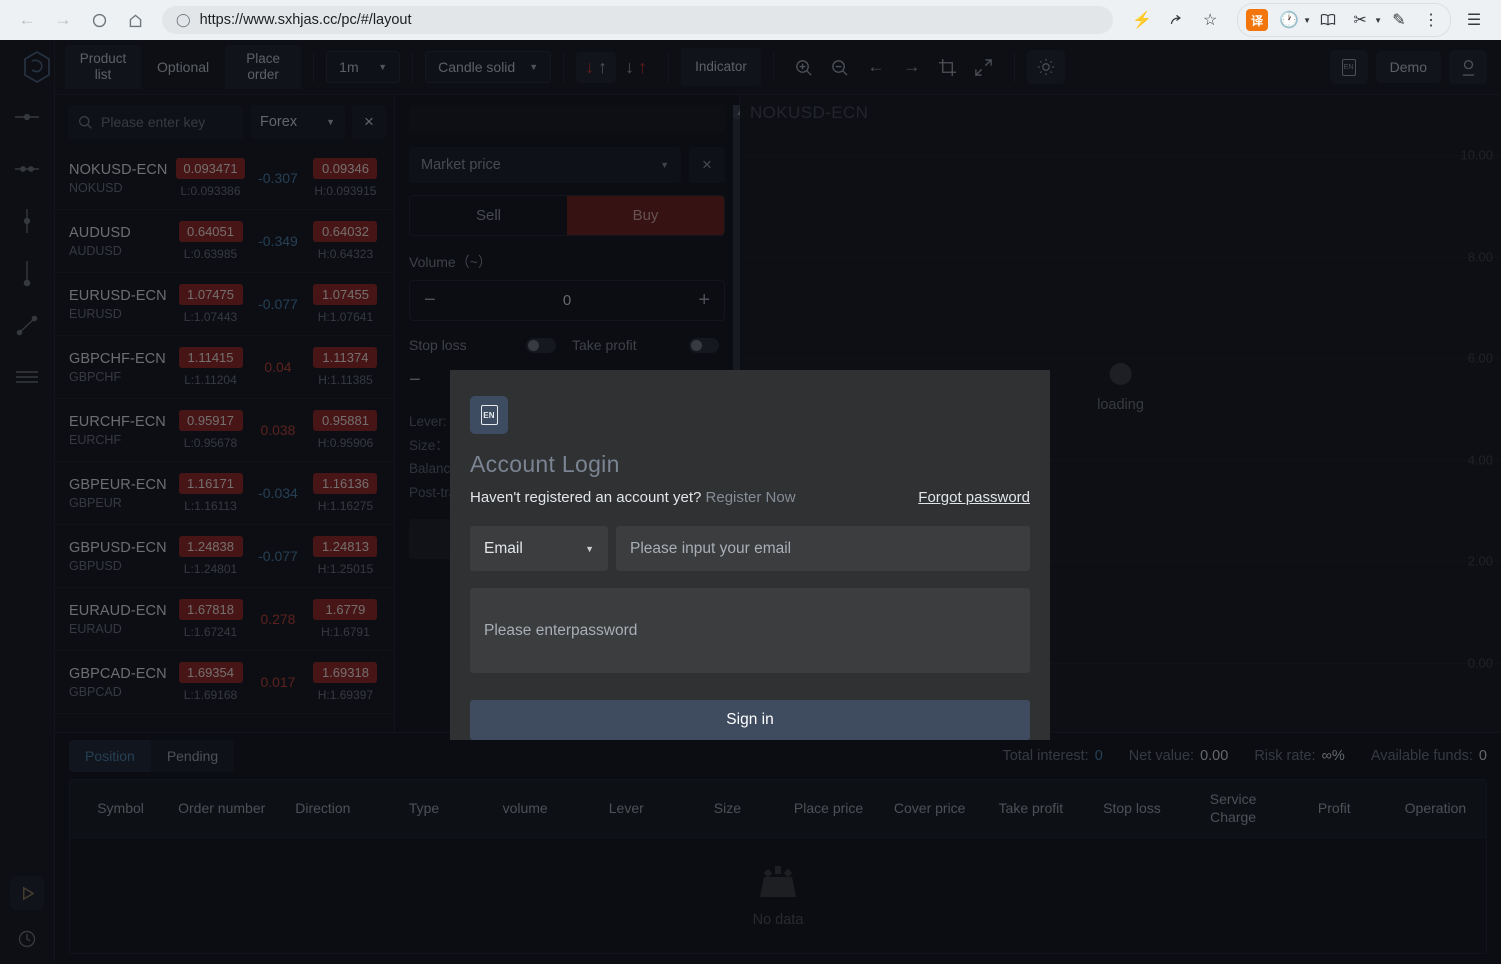 The image size is (1501, 964). I want to click on email-field: Please input your email, so click(823, 548).